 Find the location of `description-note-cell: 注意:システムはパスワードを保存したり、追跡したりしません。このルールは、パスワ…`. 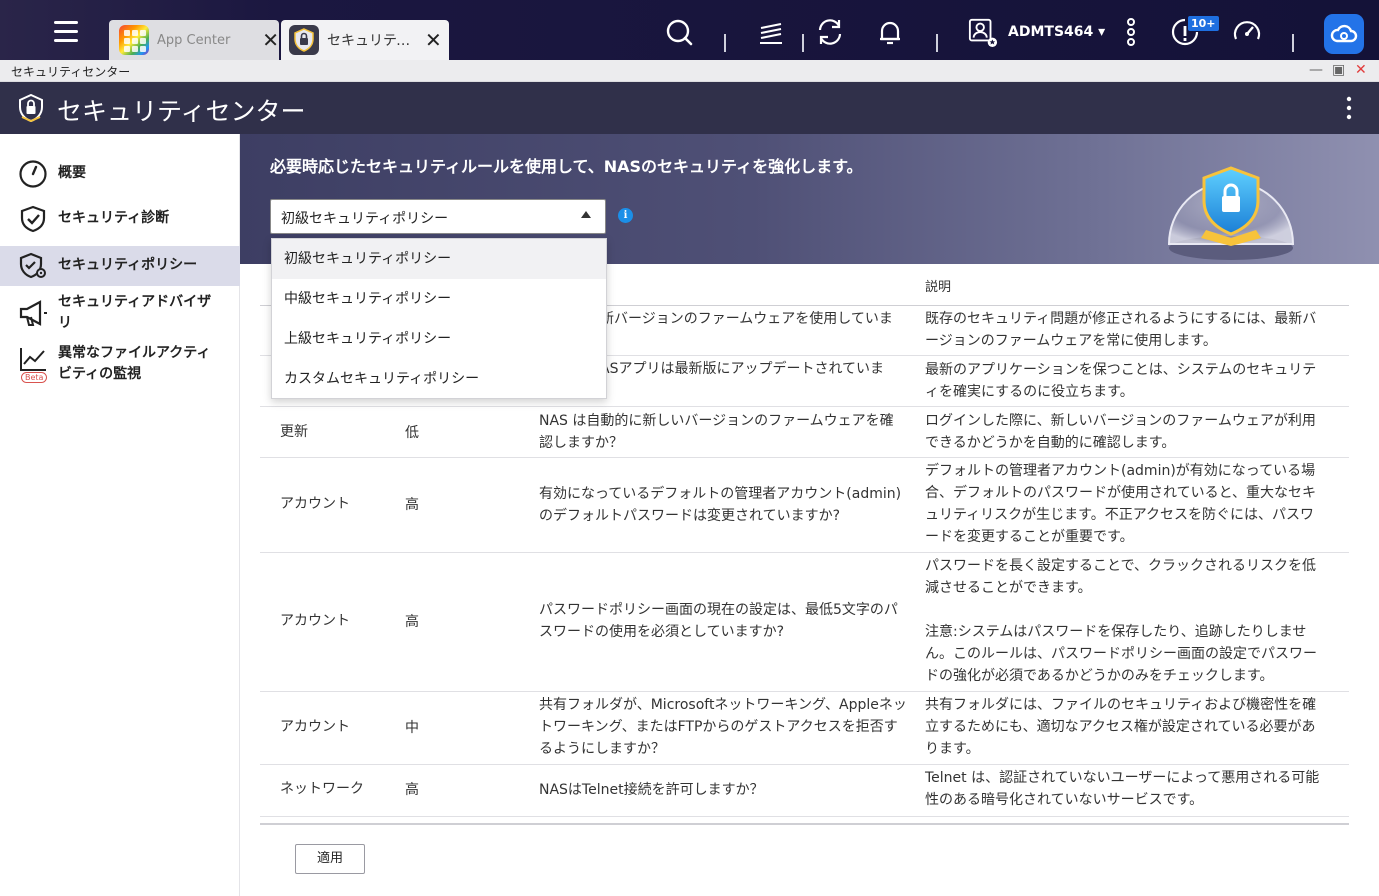

description-note-cell: 注意:システムはパスワードを保存したり、追跡したりしません。このルールは、パスワ… is located at coordinates (1121, 654).